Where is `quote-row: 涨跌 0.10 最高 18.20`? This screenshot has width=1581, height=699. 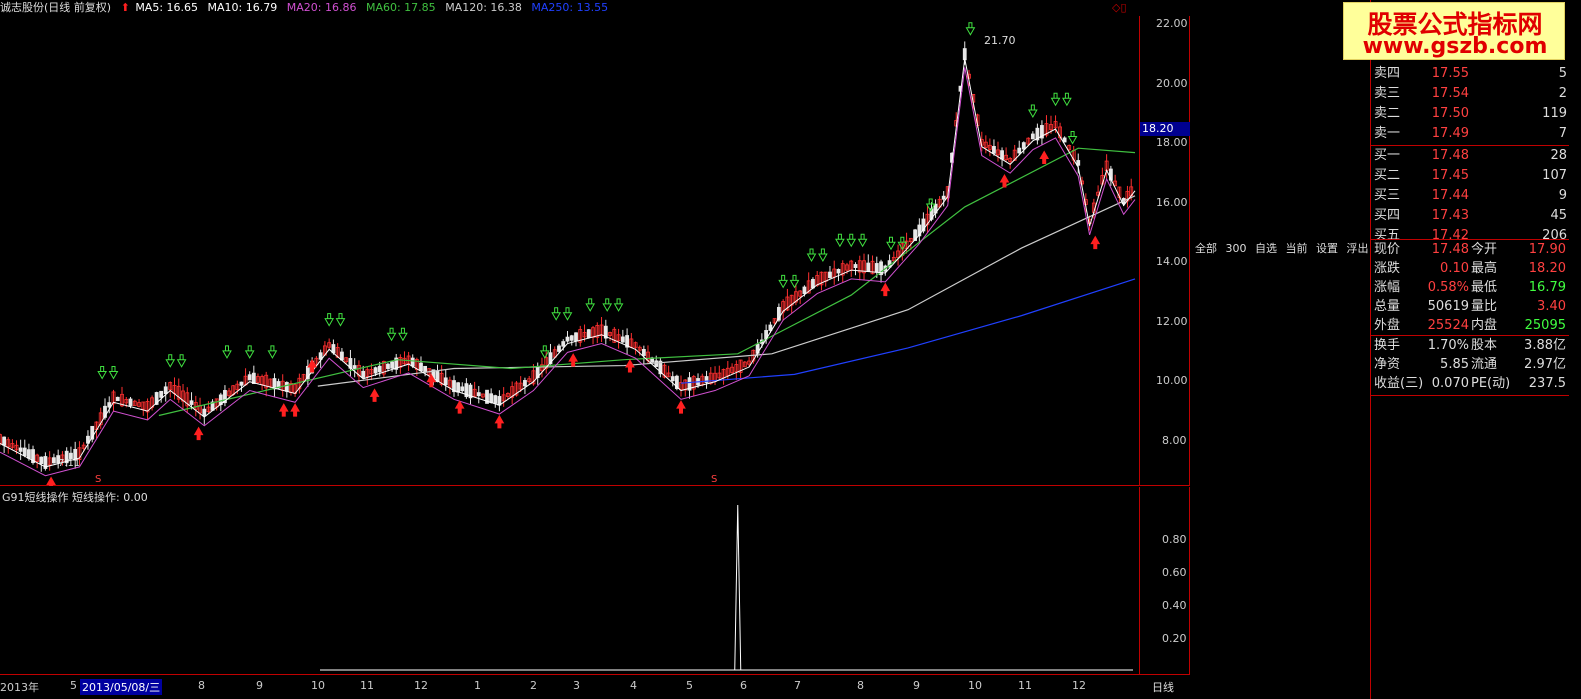 quote-row: 涨跌 0.10 最高 18.20 is located at coordinates (1470, 269).